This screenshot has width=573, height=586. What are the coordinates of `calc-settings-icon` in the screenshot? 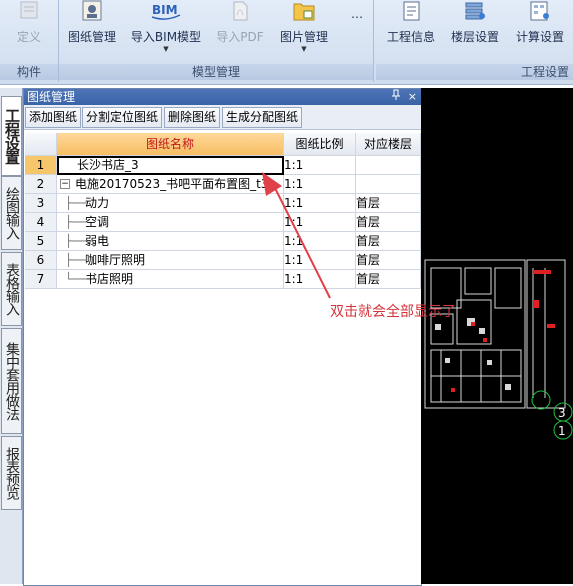 It's located at (540, 11).